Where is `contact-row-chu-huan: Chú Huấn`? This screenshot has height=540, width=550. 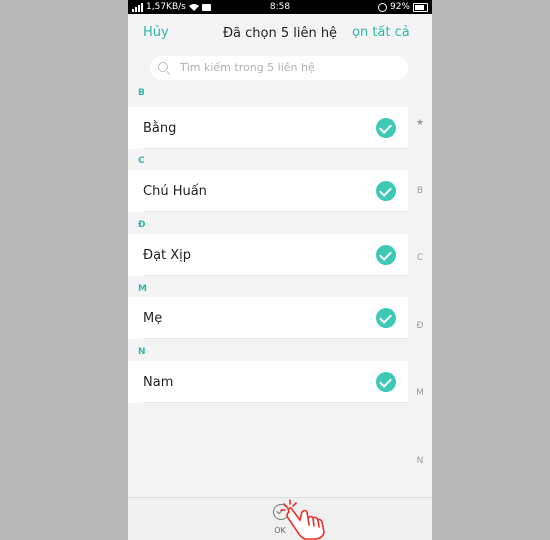
contact-row-chu-huan: Chú Huấn is located at coordinates (268, 191).